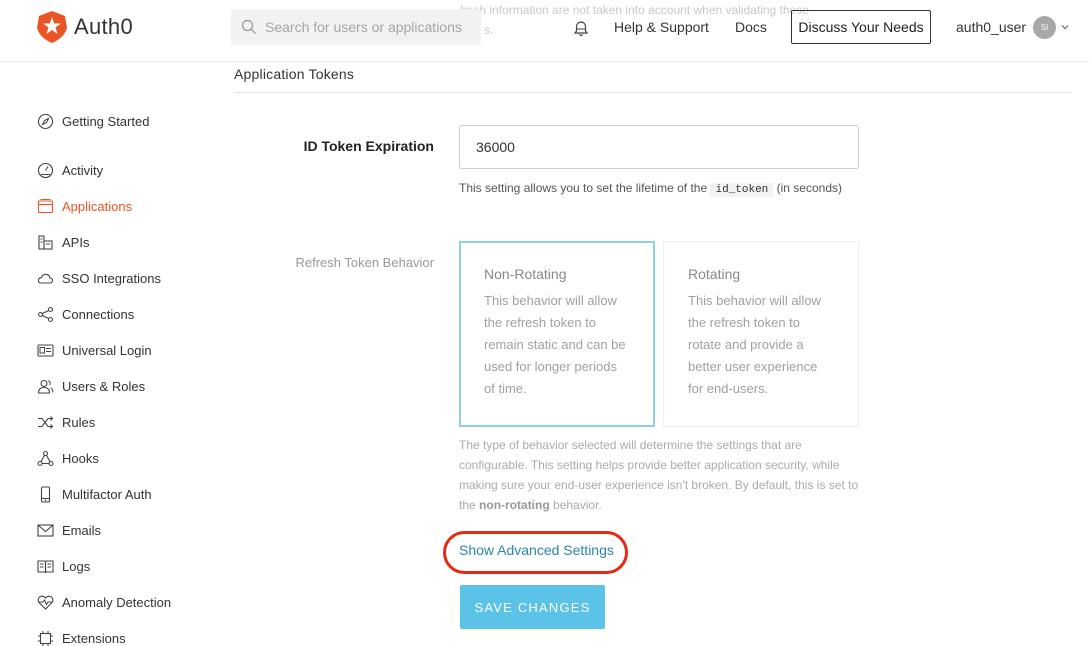 The height and width of the screenshot is (646, 1089). What do you see at coordinates (97, 206) in the screenshot?
I see `sidebar-item-label: Applications` at bounding box center [97, 206].